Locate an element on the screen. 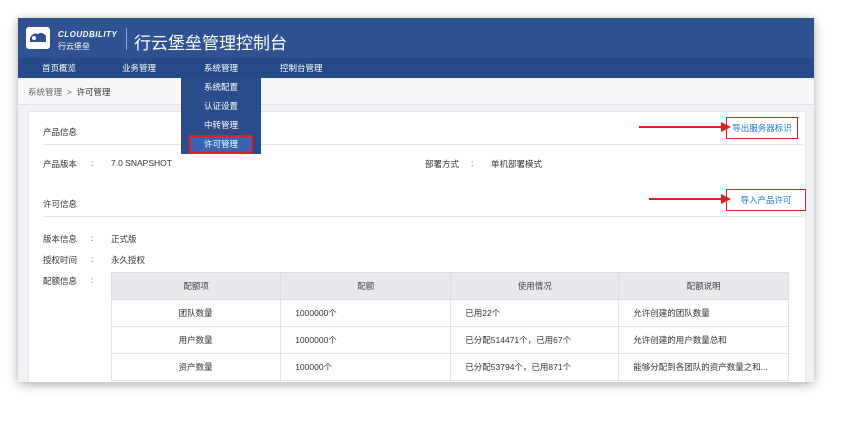  menu-item-system-config: 系统配置 is located at coordinates (221, 87).